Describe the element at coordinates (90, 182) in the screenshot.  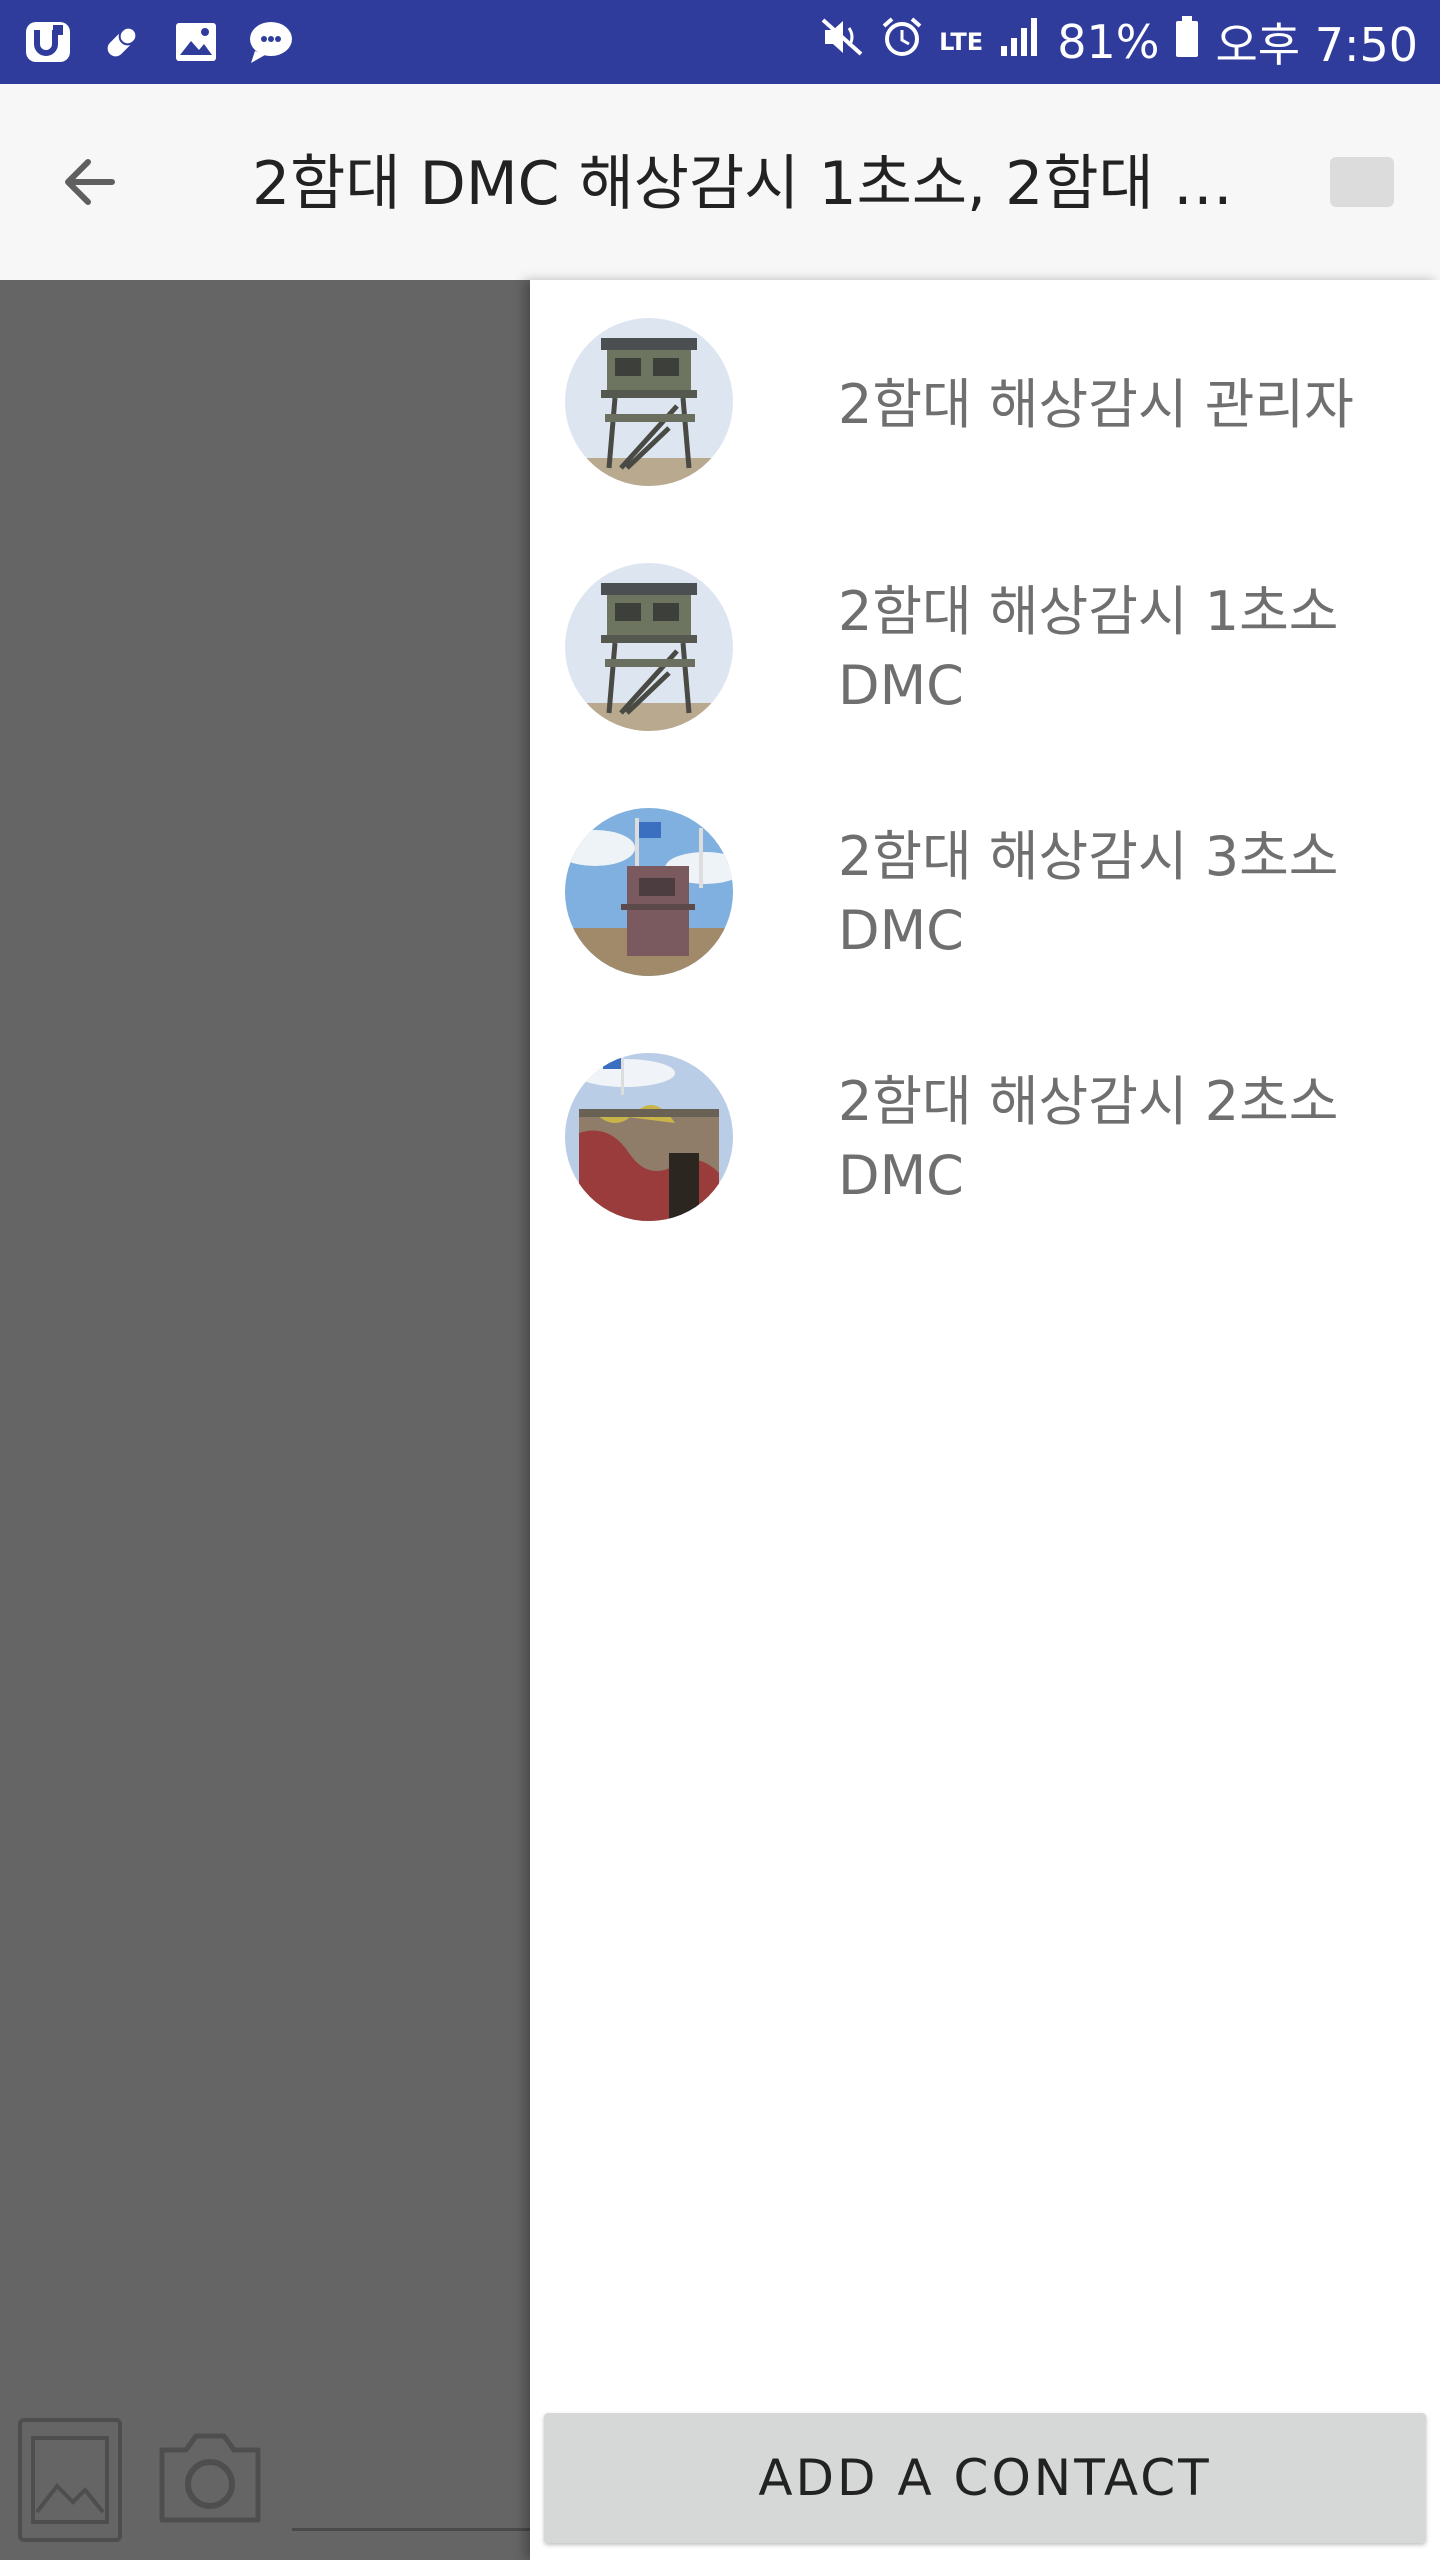
I see `back-arrow-icon` at that location.